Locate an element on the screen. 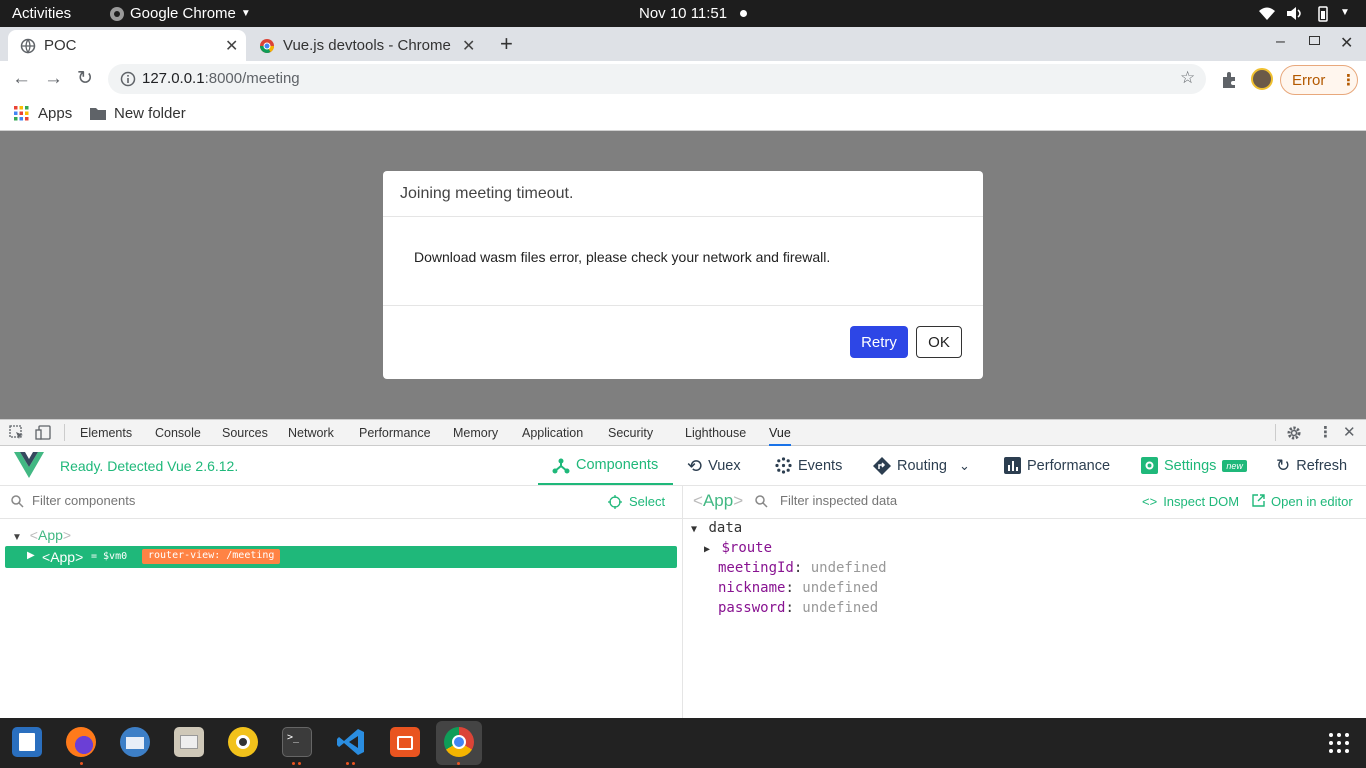 This screenshot has width=1366, height=768. chrome-dock-icon is located at coordinates (459, 742).